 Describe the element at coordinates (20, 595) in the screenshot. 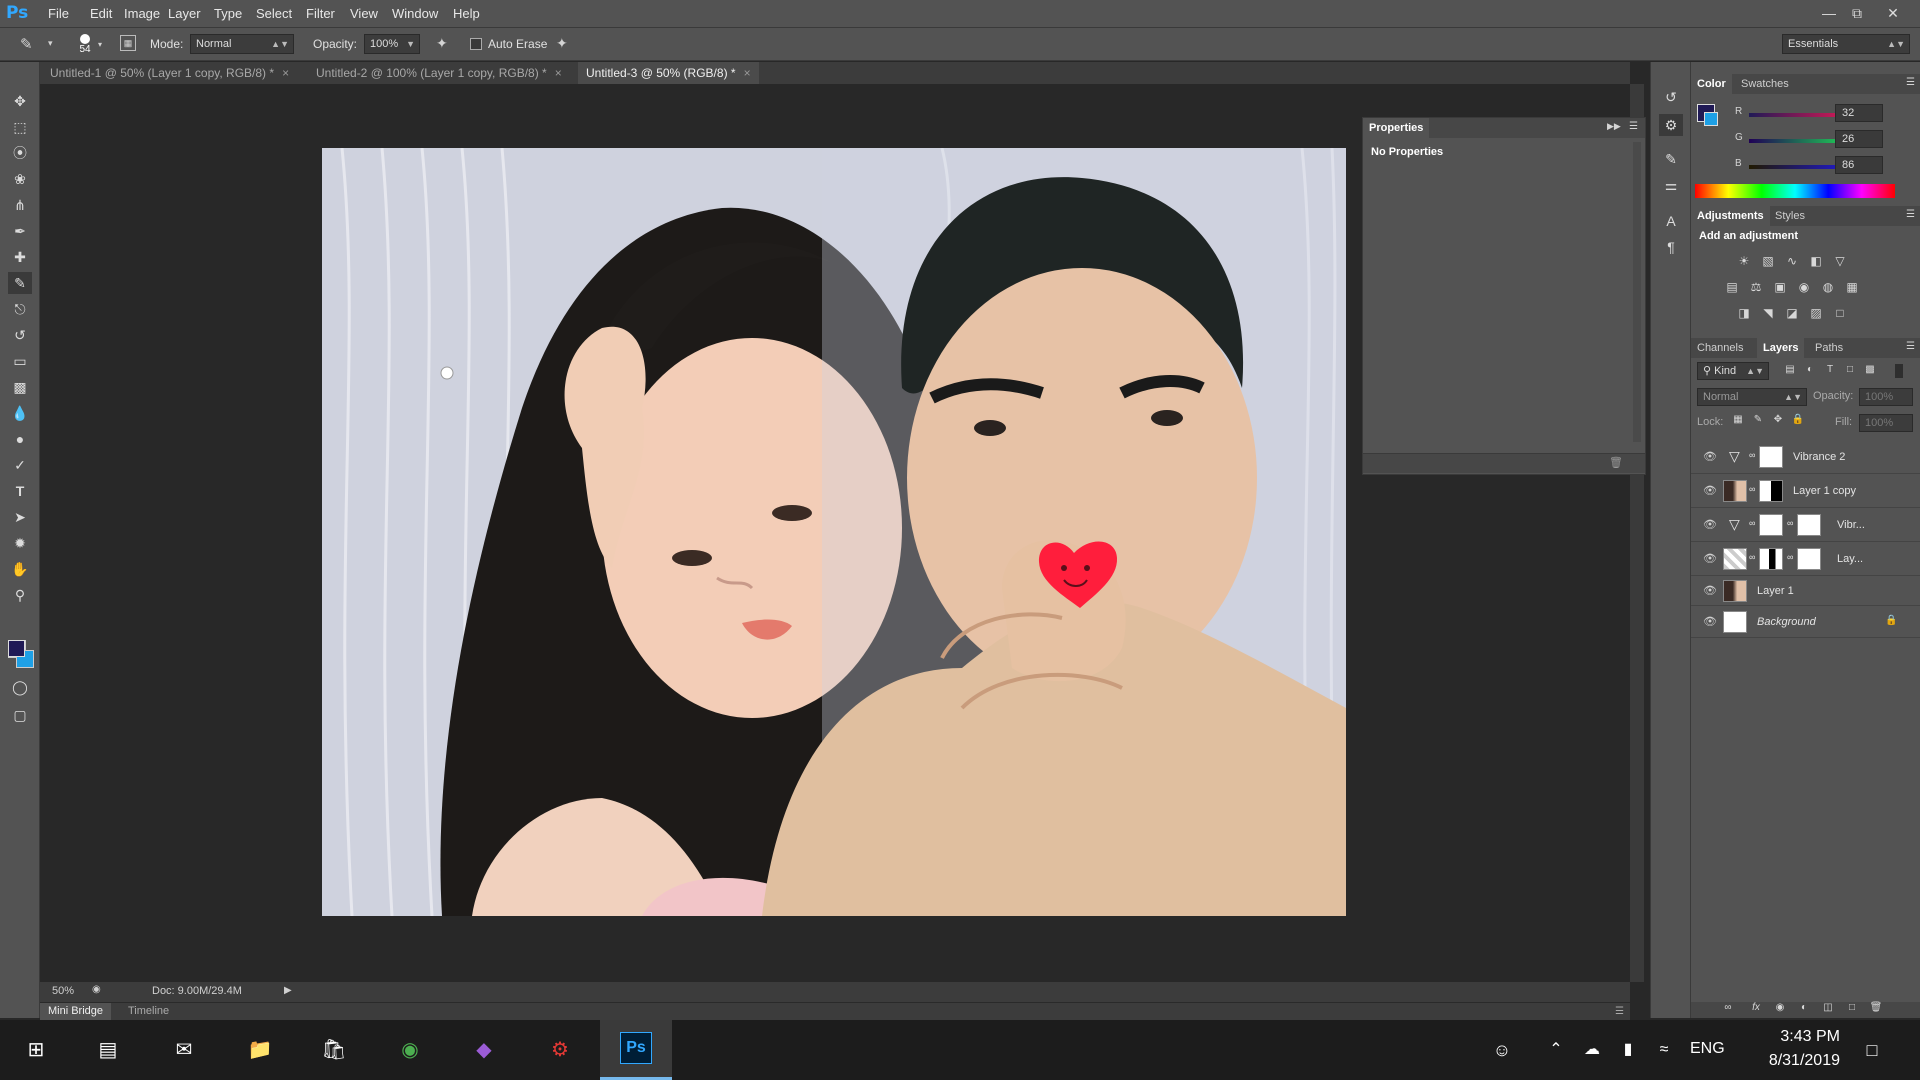

I see `zoom-tool-icon: ⚲` at that location.